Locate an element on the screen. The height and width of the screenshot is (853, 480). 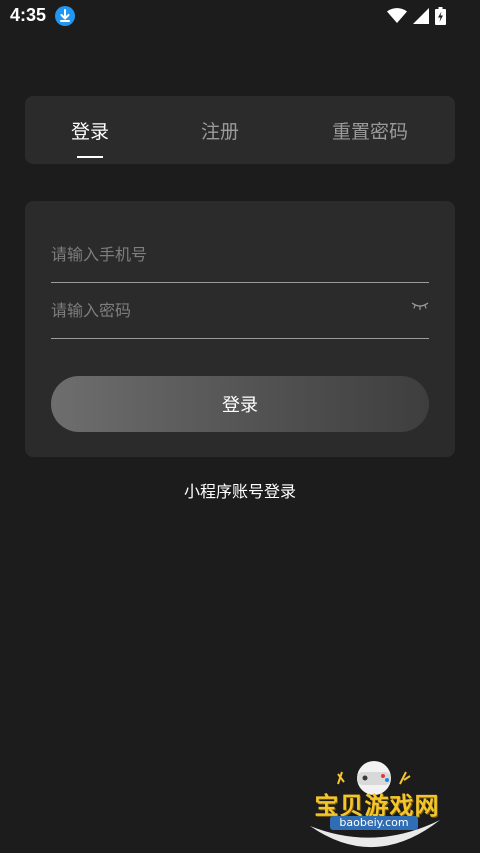
phone-field is located at coordinates (240, 254).